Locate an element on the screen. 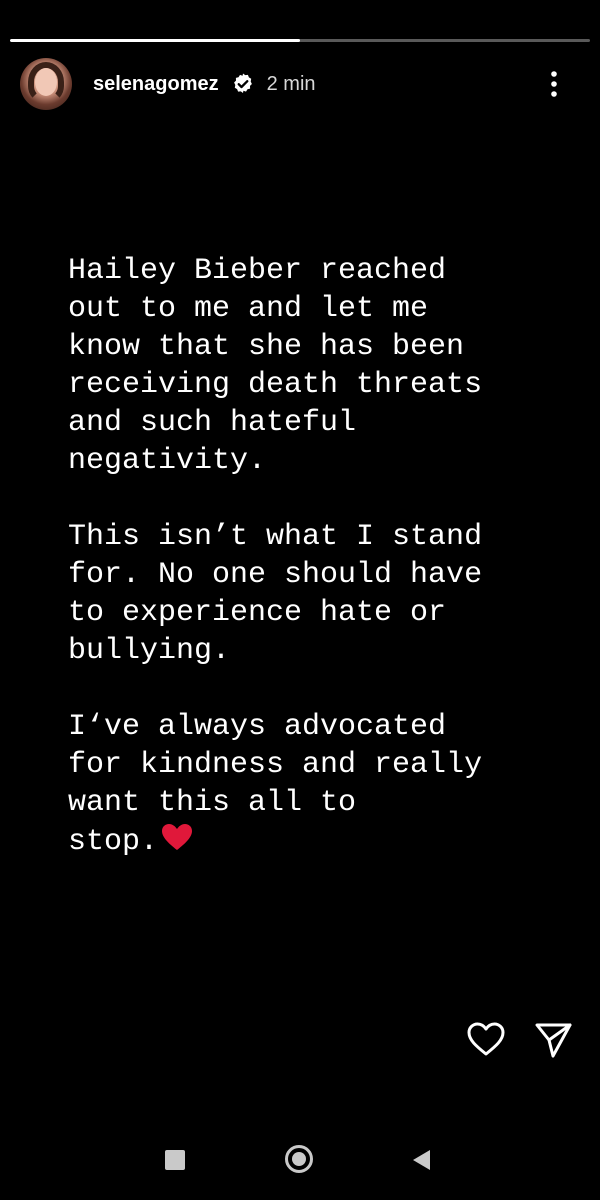 The height and width of the screenshot is (1200, 600). story-progress-bar is located at coordinates (300, 40).